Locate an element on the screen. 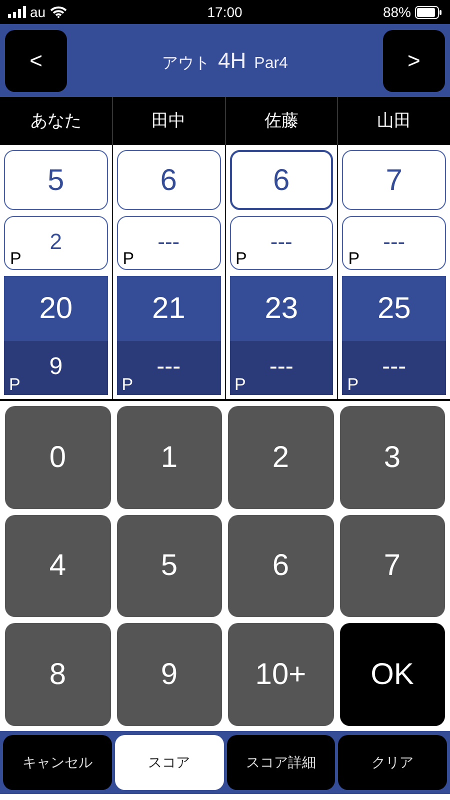  number-key: 3 is located at coordinates (392, 457).